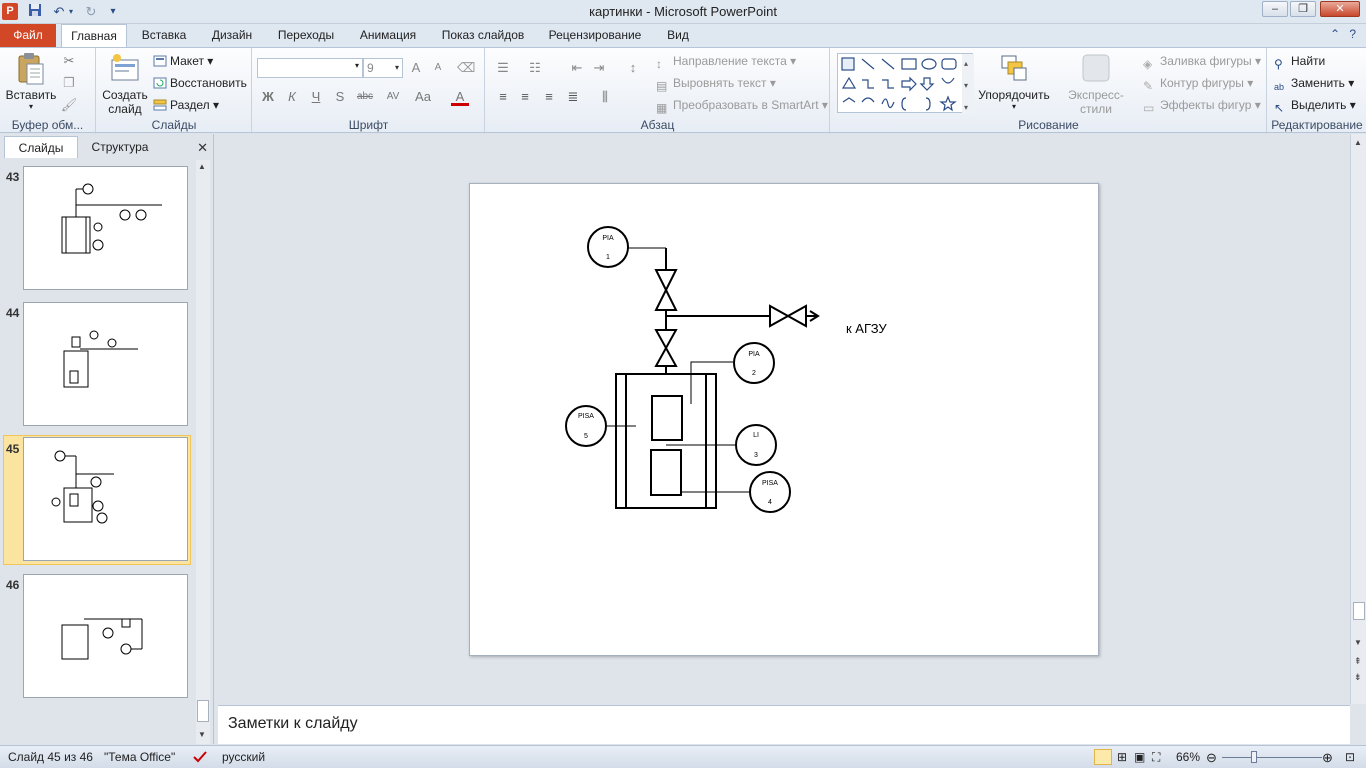 This screenshot has height=768, width=1366. Describe the element at coordinates (438, 68) in the screenshot. I see `shrink-font-button: A` at that location.